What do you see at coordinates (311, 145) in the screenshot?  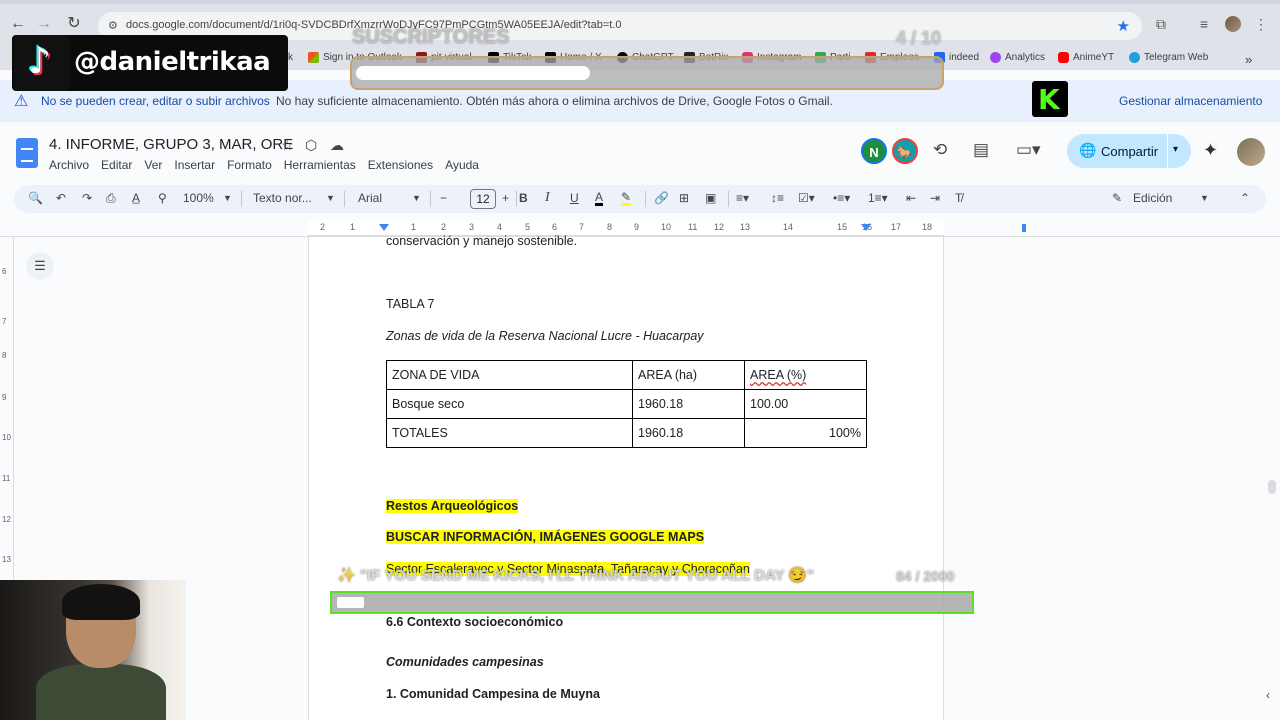 I see `move-icon: ⬡` at bounding box center [311, 145].